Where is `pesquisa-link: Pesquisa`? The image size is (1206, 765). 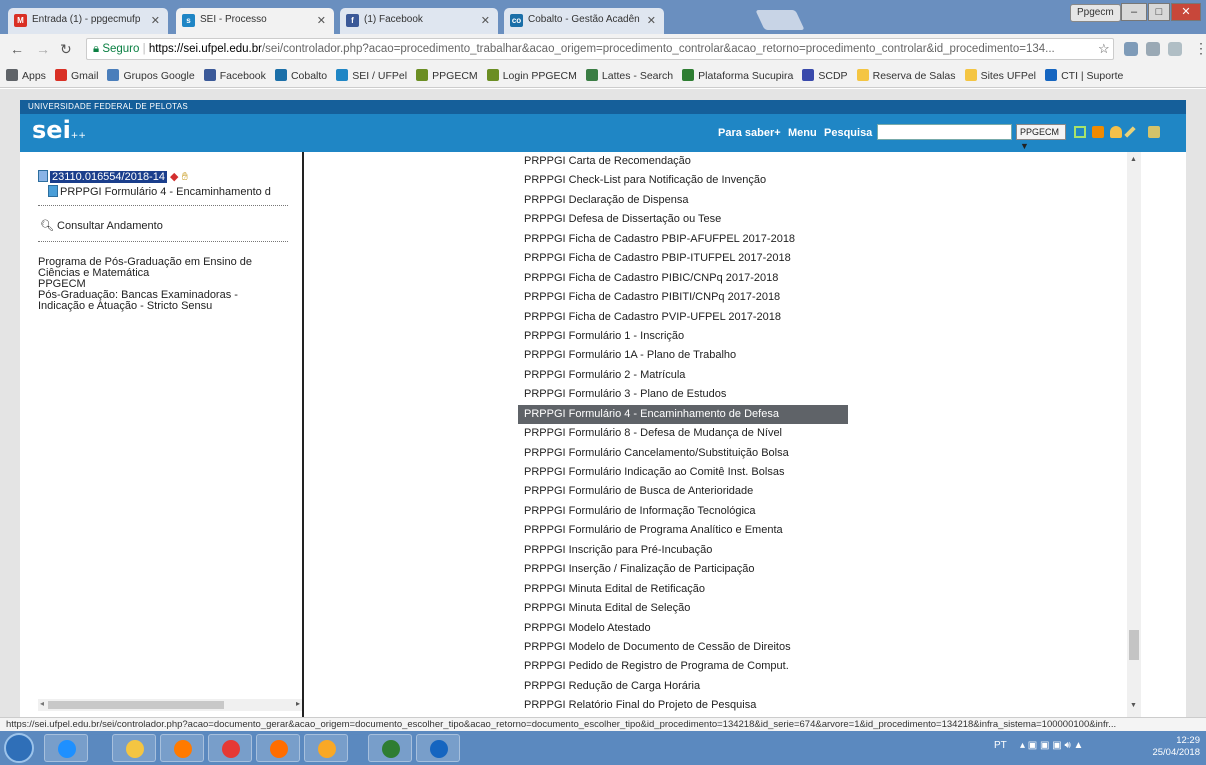
pesquisa-link: Pesquisa is located at coordinates (848, 133).